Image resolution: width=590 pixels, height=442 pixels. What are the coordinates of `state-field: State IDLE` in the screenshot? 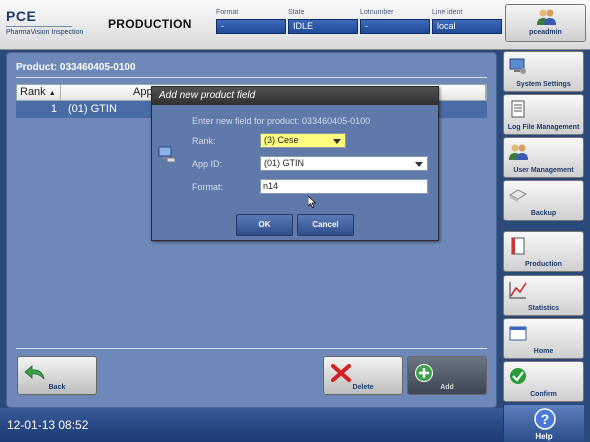 It's located at (323, 21).